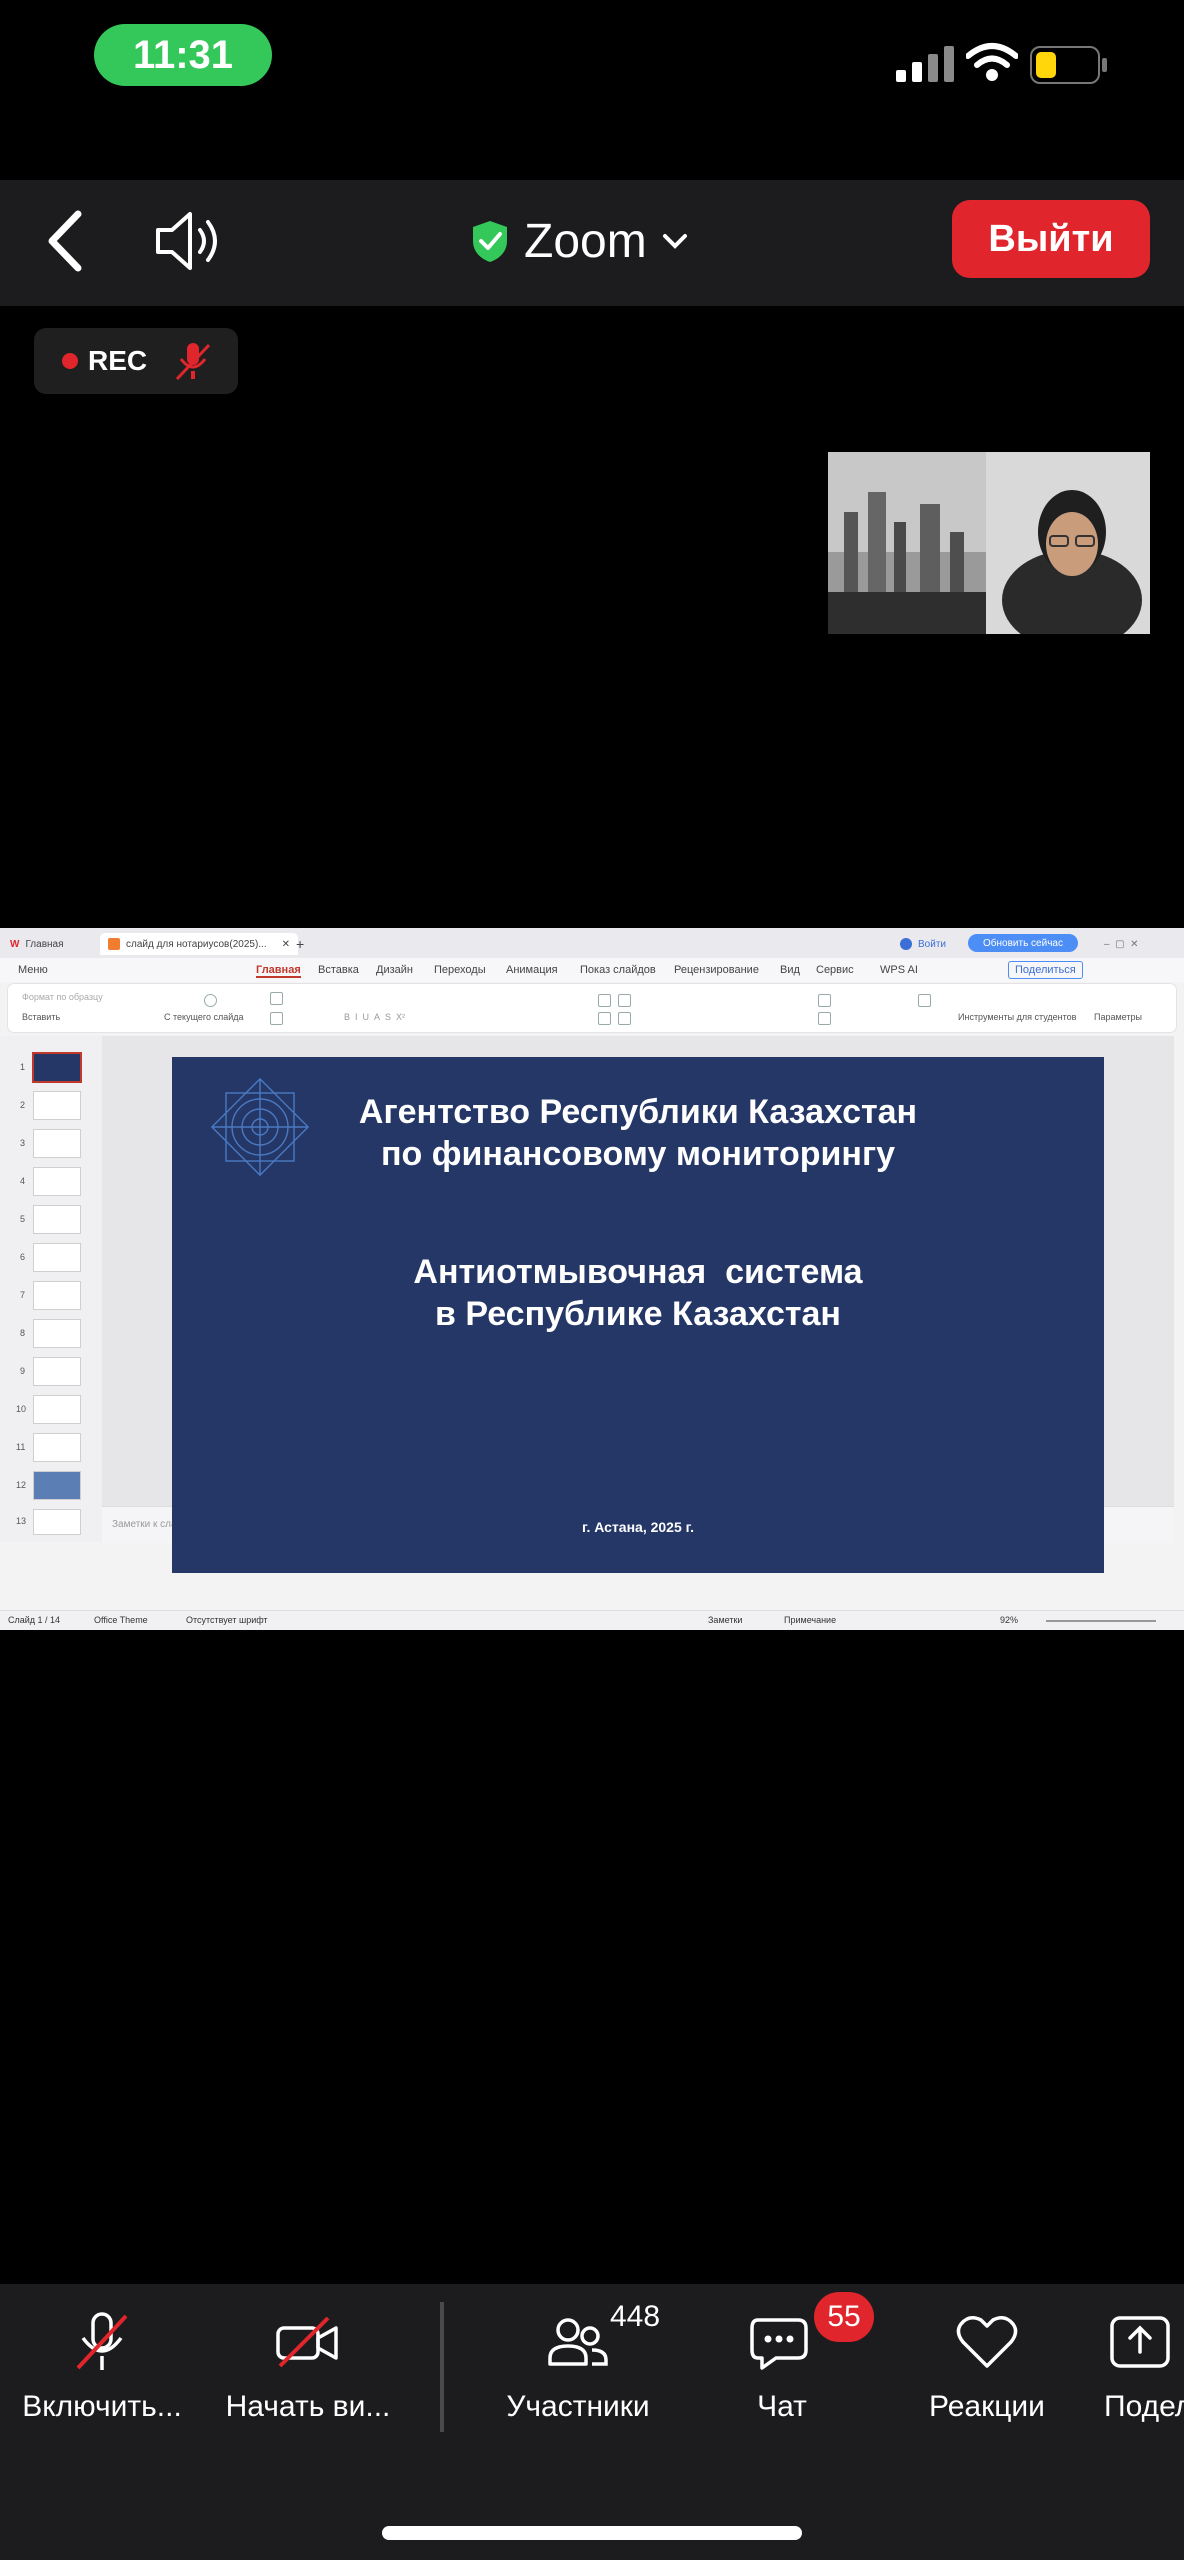 The width and height of the screenshot is (1184, 2560). What do you see at coordinates (23, 1143) in the screenshot?
I see `slide-number: 3` at bounding box center [23, 1143].